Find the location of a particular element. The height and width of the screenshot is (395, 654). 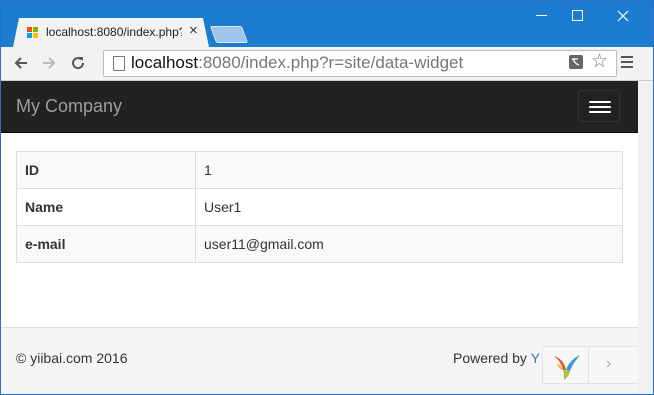

forward-arrow-icon is located at coordinates (49, 63).